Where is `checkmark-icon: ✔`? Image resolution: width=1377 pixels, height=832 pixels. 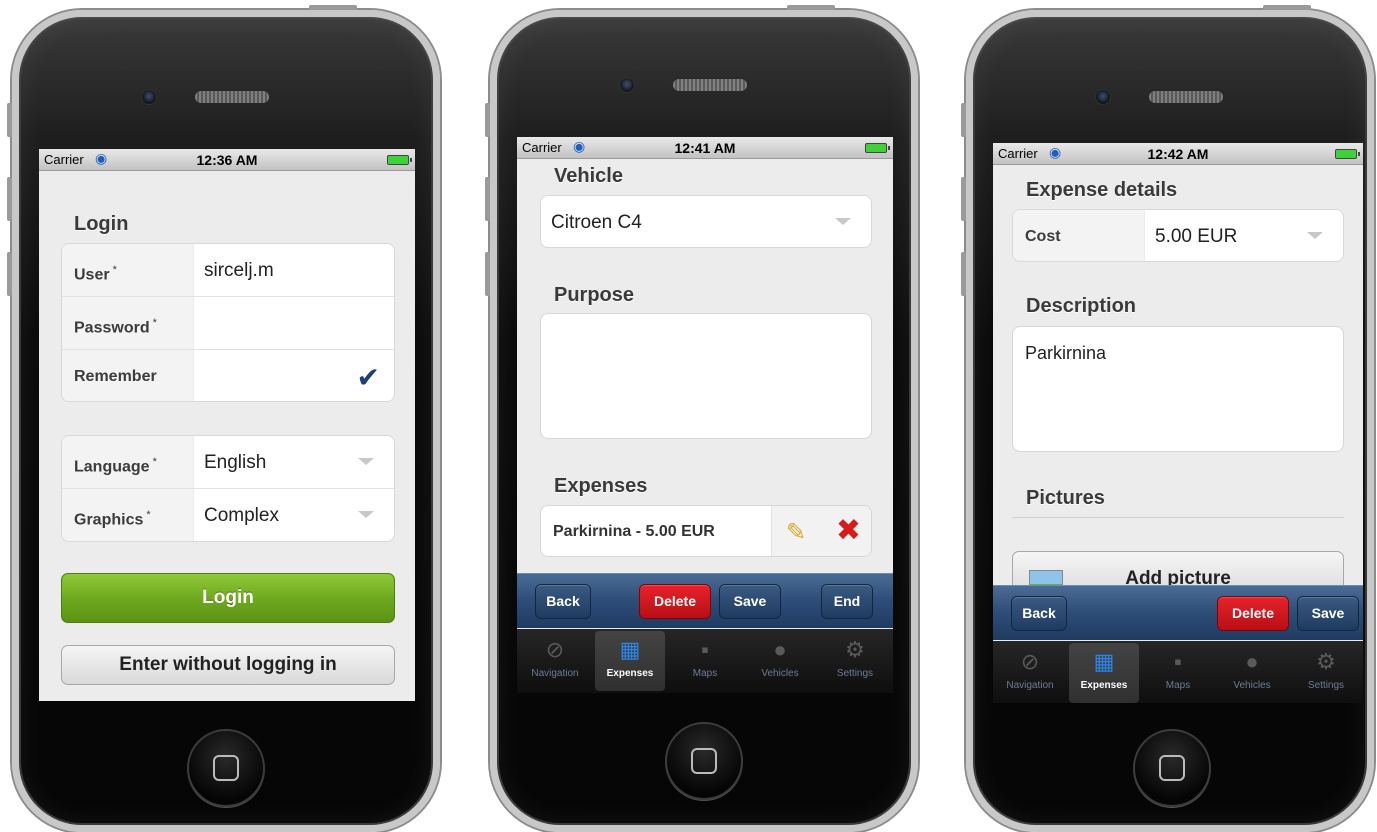 checkmark-icon: ✔ is located at coordinates (368, 377).